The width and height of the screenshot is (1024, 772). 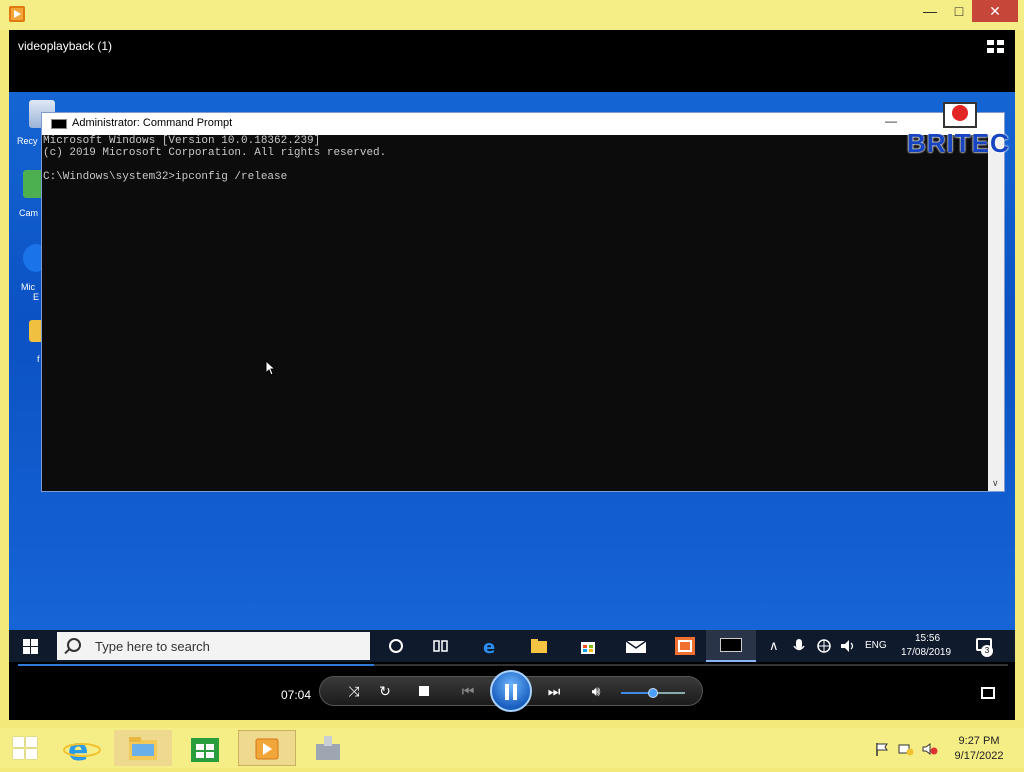 What do you see at coordinates (996, 313) in the screenshot?
I see `cmd-scrollbar: ∨` at bounding box center [996, 313].